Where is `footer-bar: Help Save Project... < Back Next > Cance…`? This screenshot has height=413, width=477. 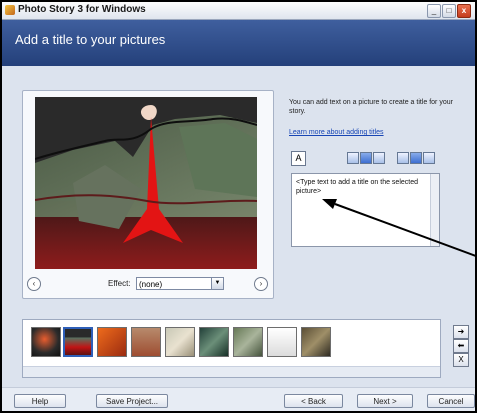 footer-bar: Help Save Project... < Back Next > Cance… is located at coordinates (238, 399).